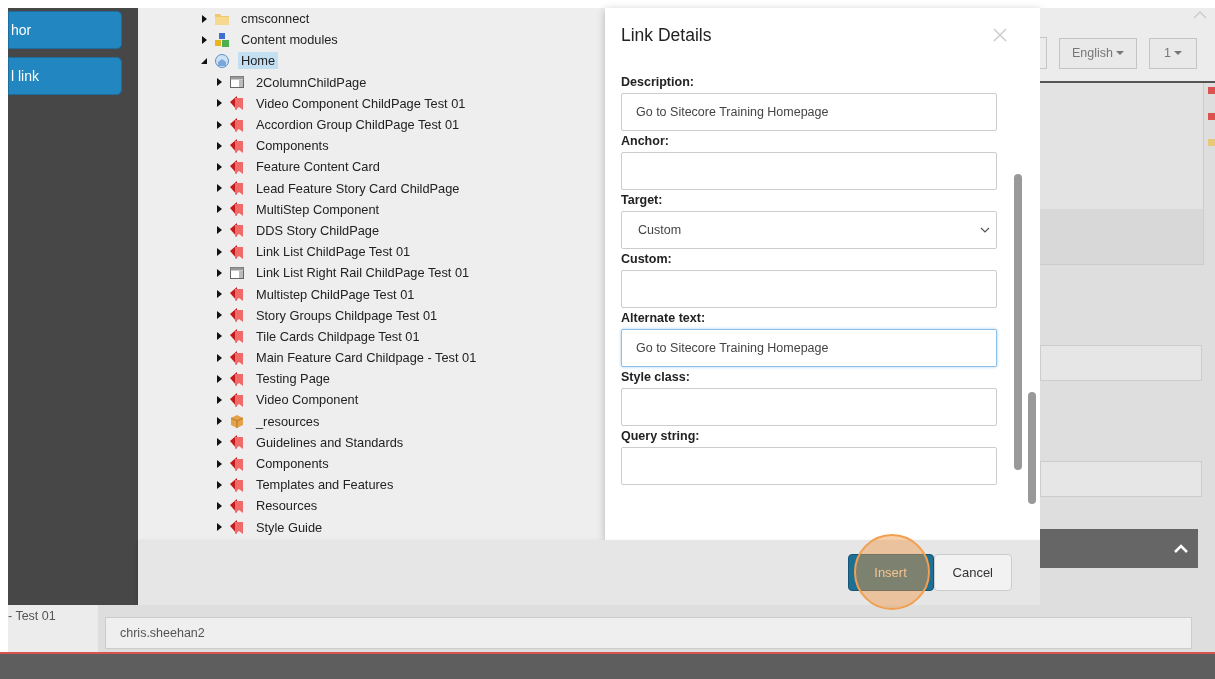 The width and height of the screenshot is (1215, 679). What do you see at coordinates (363, 273) in the screenshot?
I see `tree-item: Link List Right Rail ChildPage Test 01` at bounding box center [363, 273].